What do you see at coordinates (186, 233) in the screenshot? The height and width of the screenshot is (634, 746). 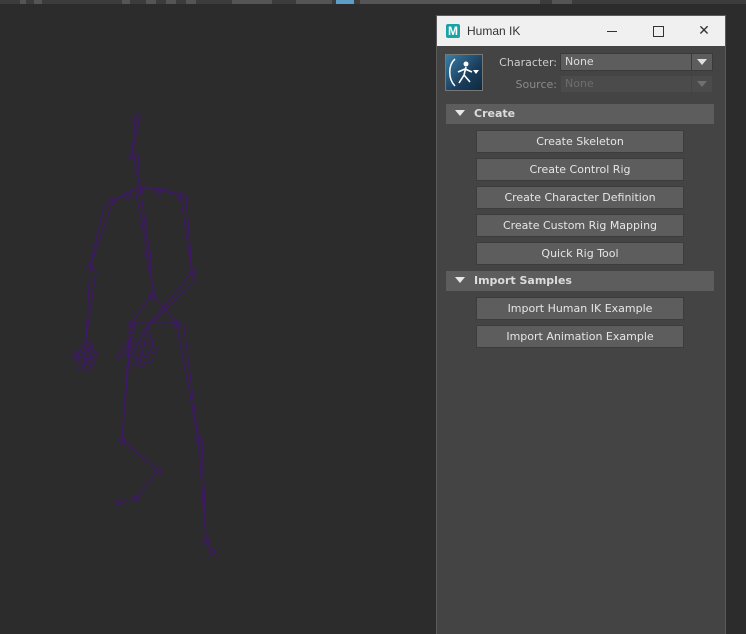 I see `bone-right-upper-arm` at bounding box center [186, 233].